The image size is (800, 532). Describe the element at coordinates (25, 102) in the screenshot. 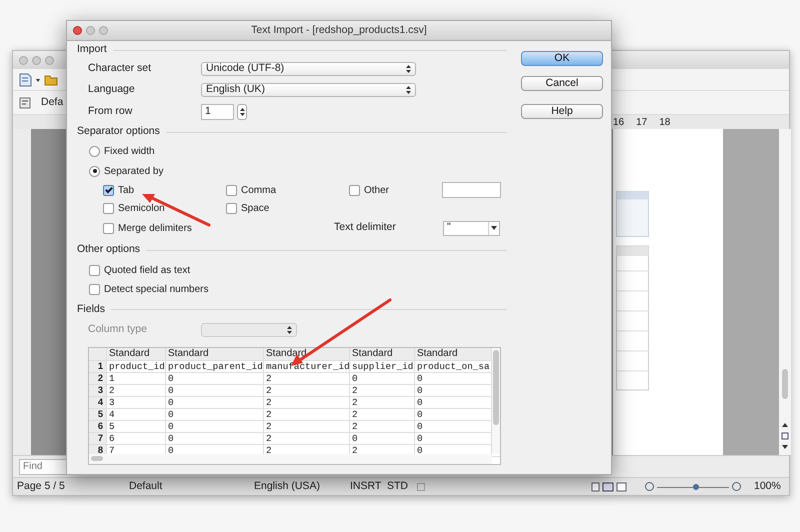

I see `styles-icon` at that location.